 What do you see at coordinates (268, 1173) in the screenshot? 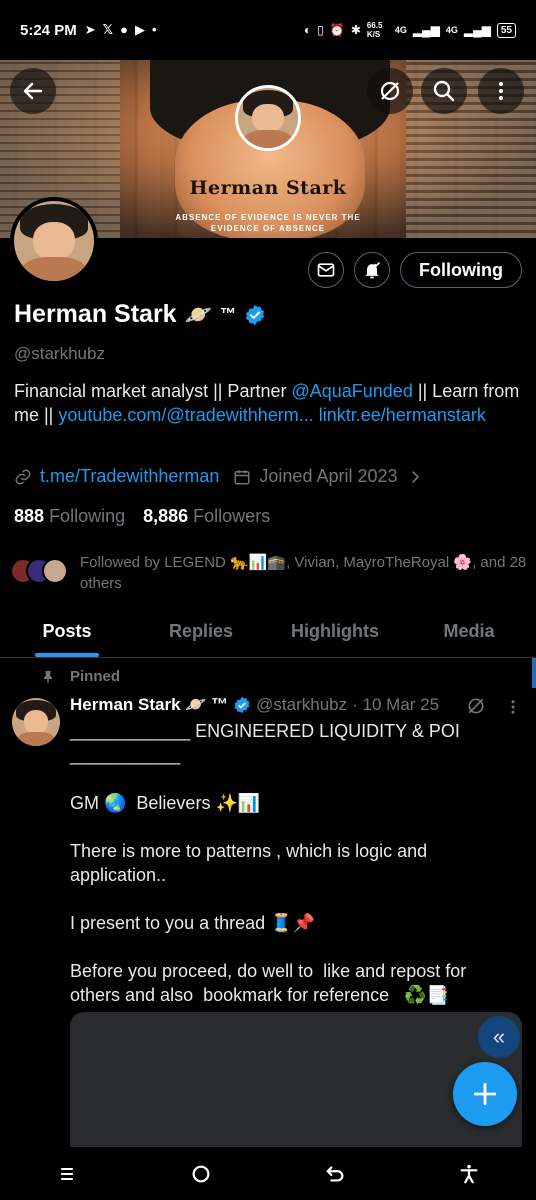
I see `system-navigation-bar` at bounding box center [268, 1173].